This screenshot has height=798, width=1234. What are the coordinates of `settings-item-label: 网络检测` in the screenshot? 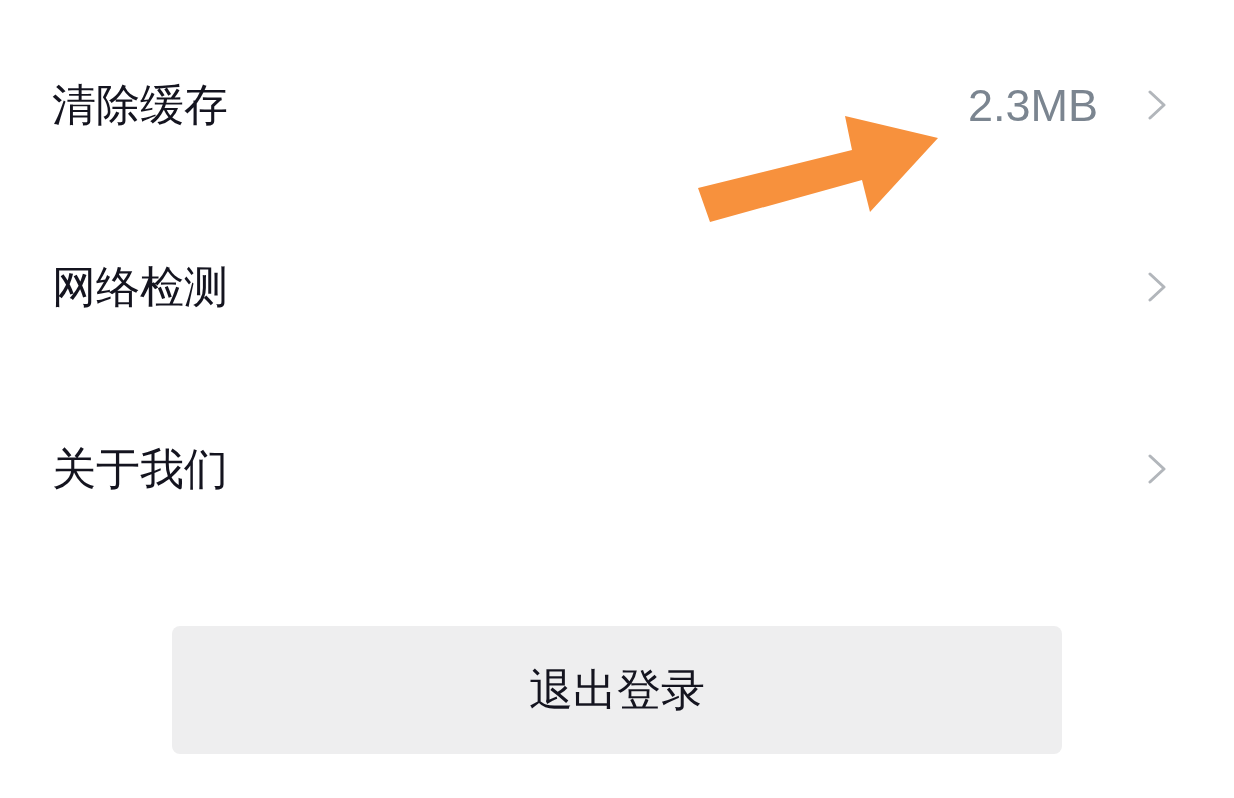 It's located at (140, 287).